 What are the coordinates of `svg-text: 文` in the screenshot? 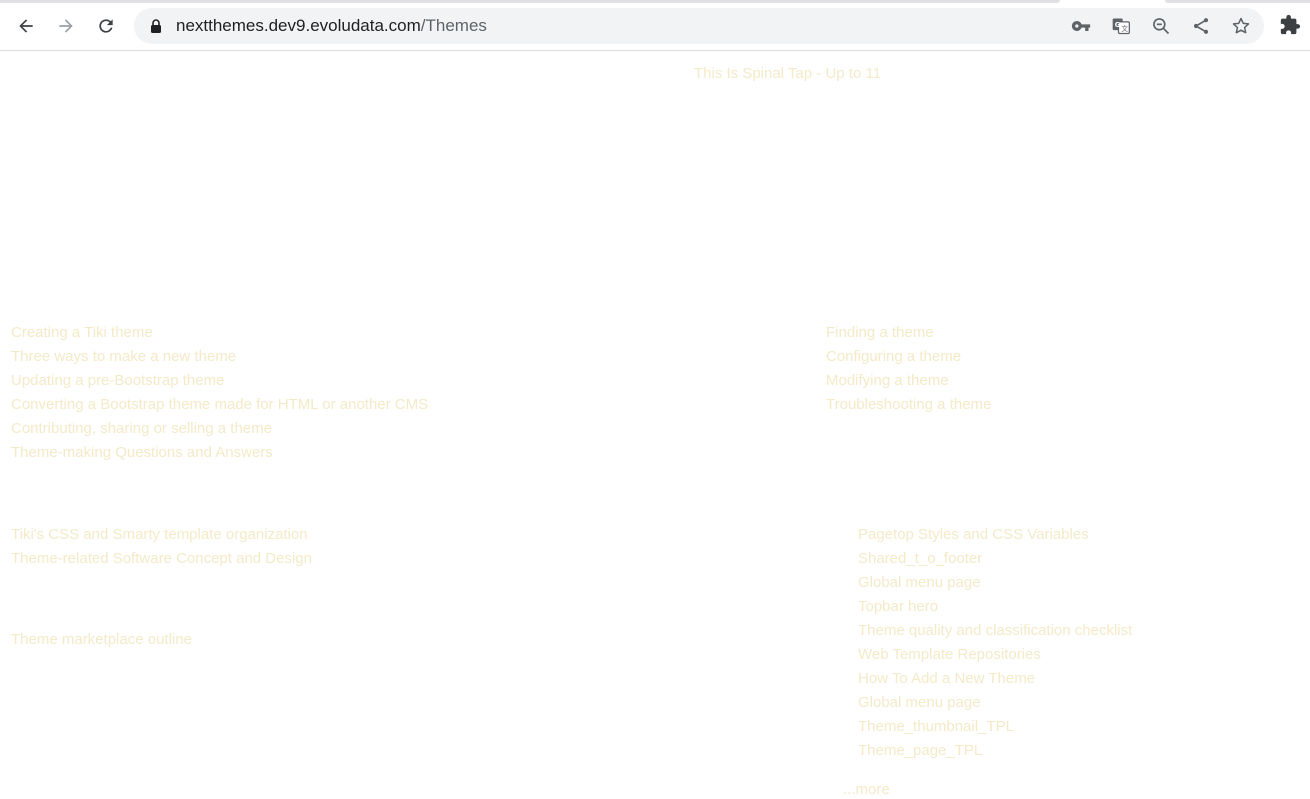 It's located at (1124, 28).